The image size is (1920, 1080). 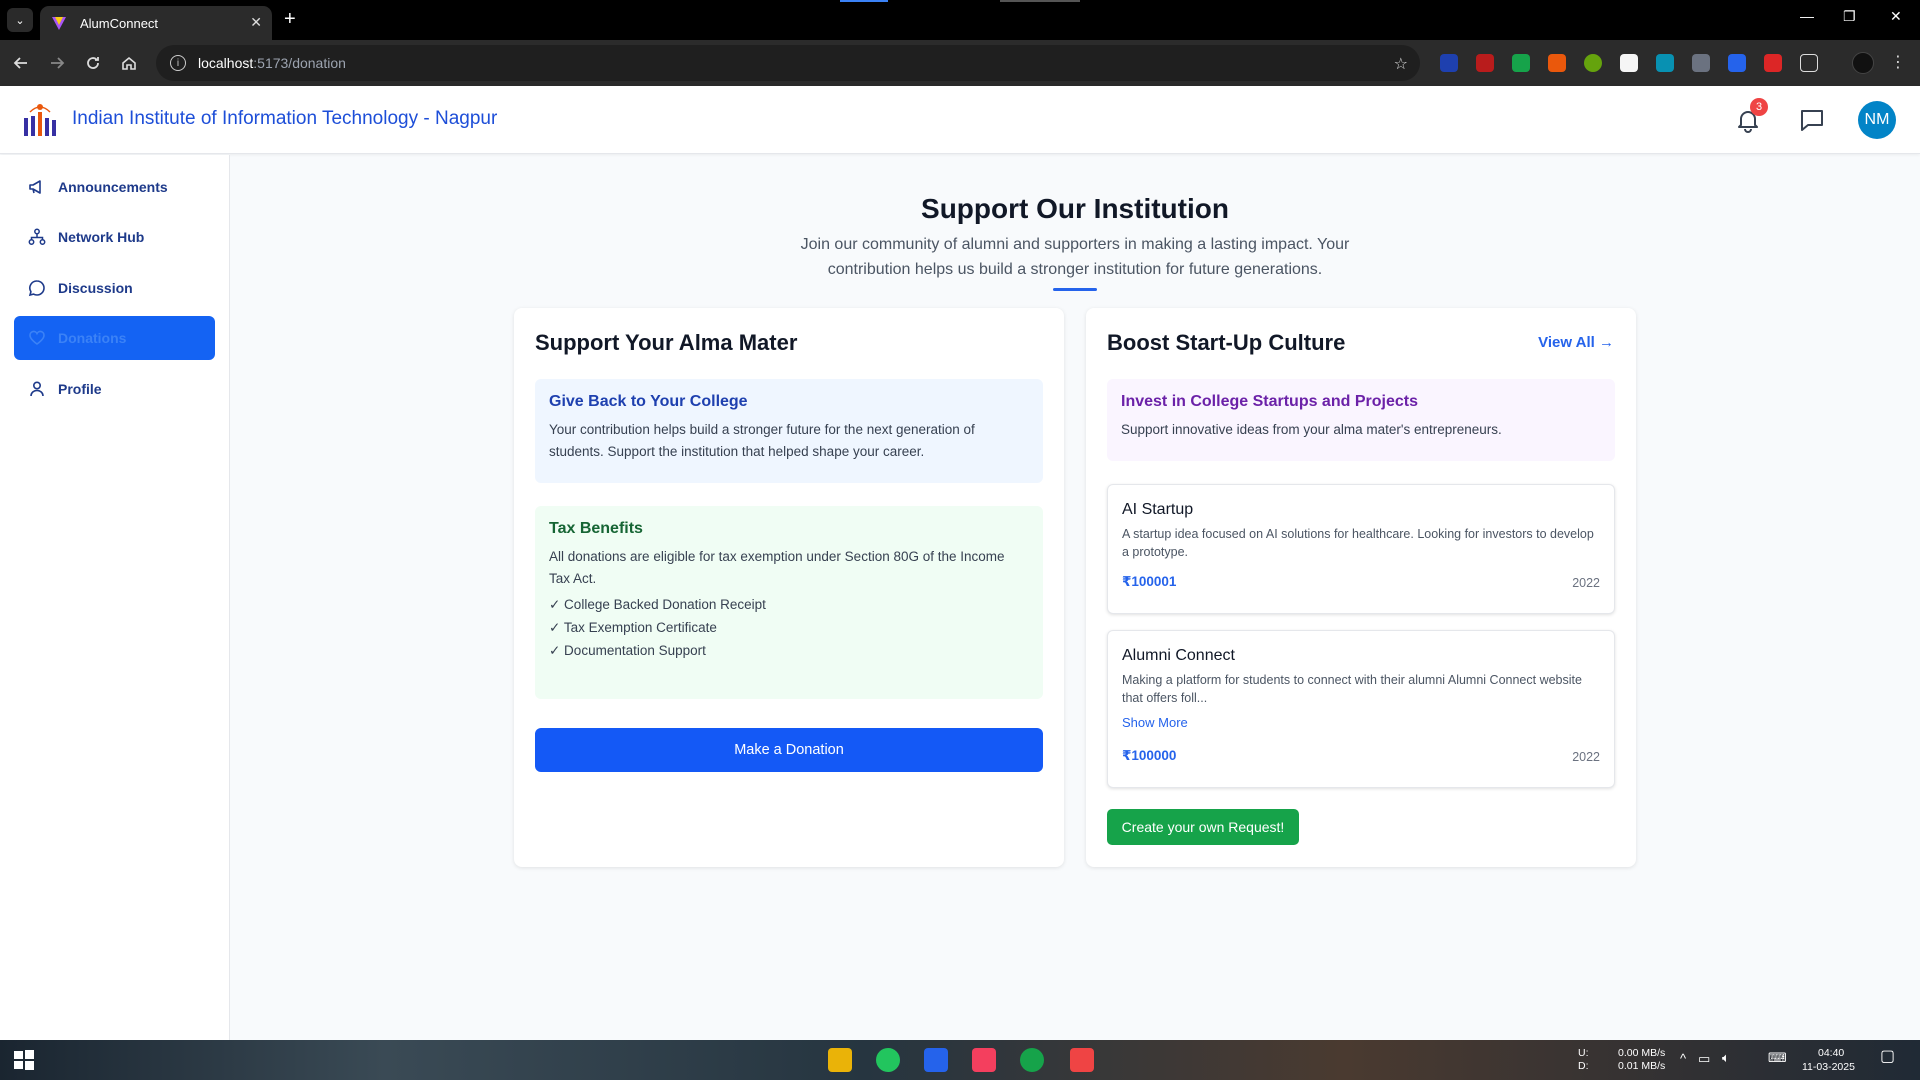 I want to click on sidebar-item-network-hub: Network Hub, so click(x=114, y=237).